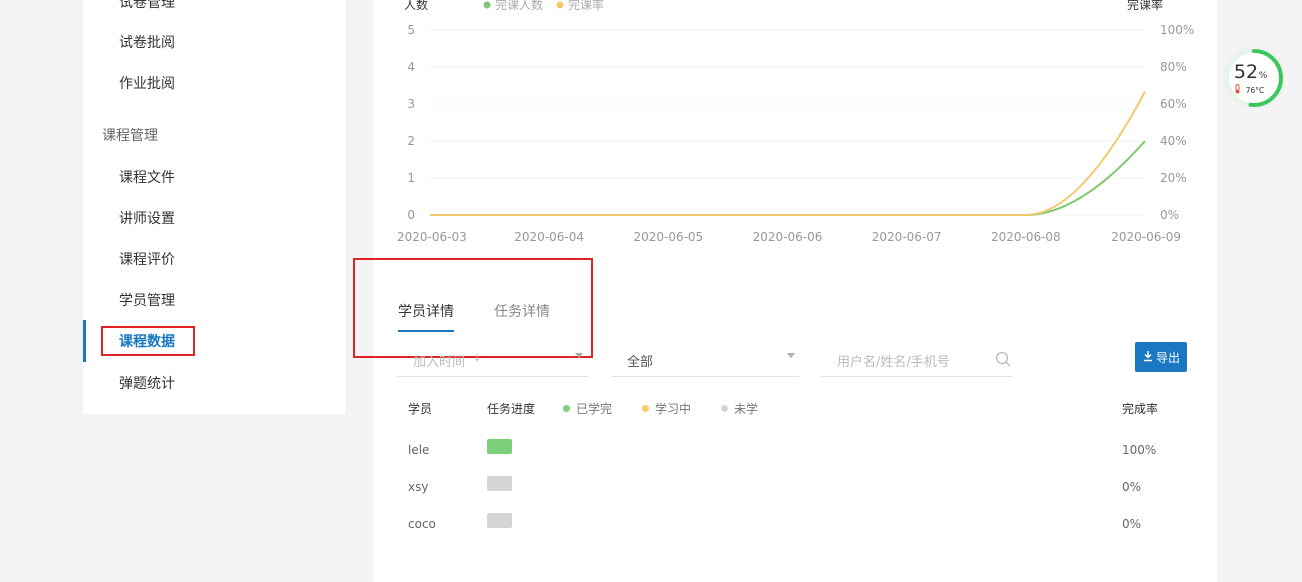 This screenshot has width=1302, height=582. I want to click on y-axis-right-tick-label: 80%, so click(1173, 67).